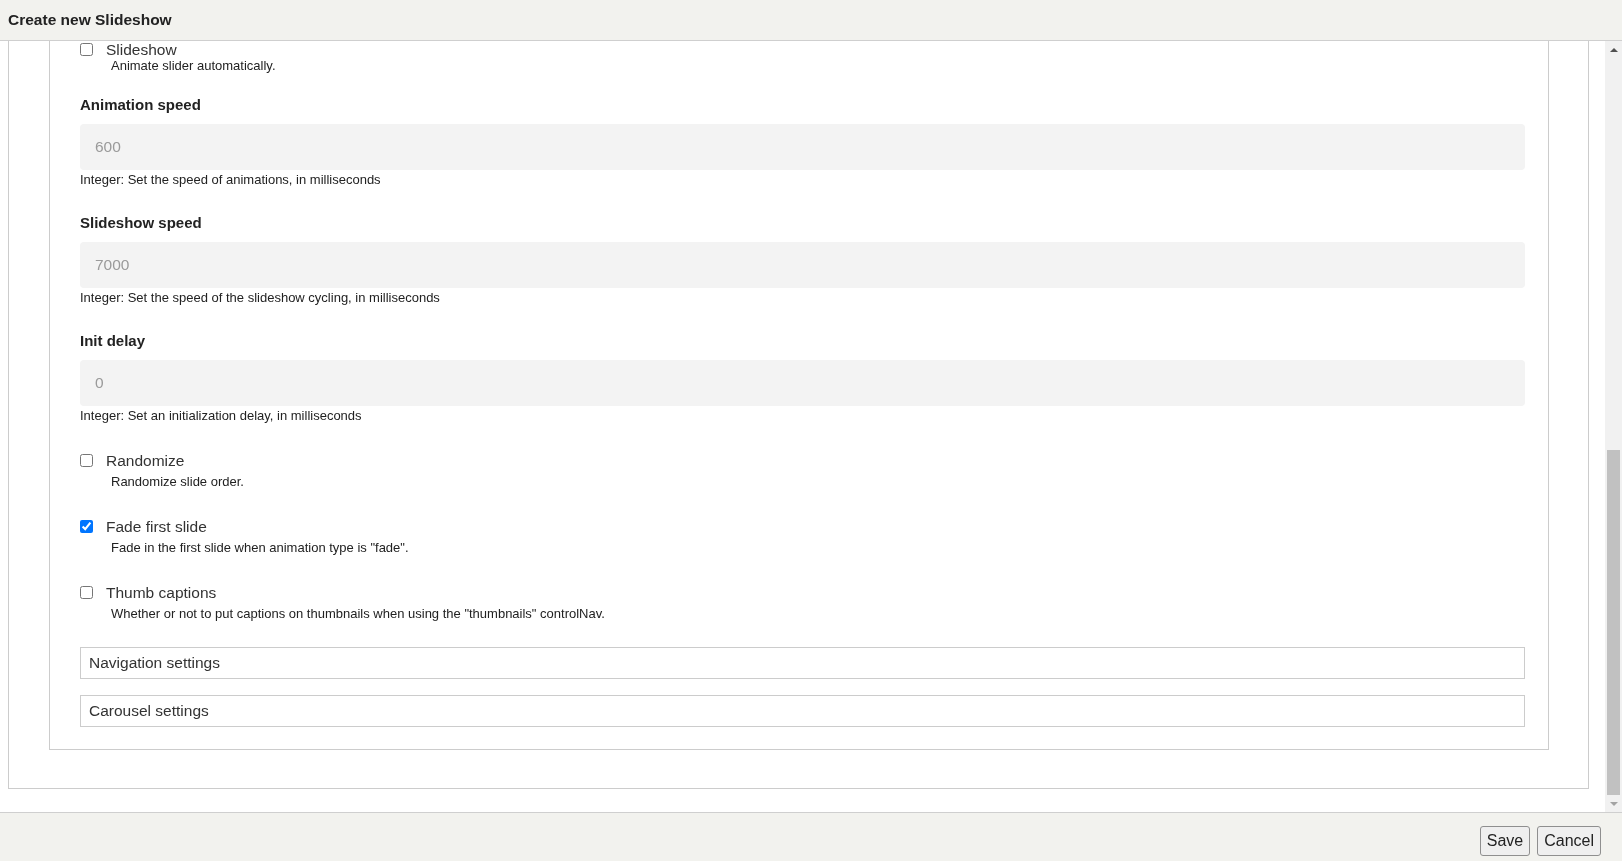 The width and height of the screenshot is (1622, 861). What do you see at coordinates (1613, 426) in the screenshot?
I see `scrollbar` at bounding box center [1613, 426].